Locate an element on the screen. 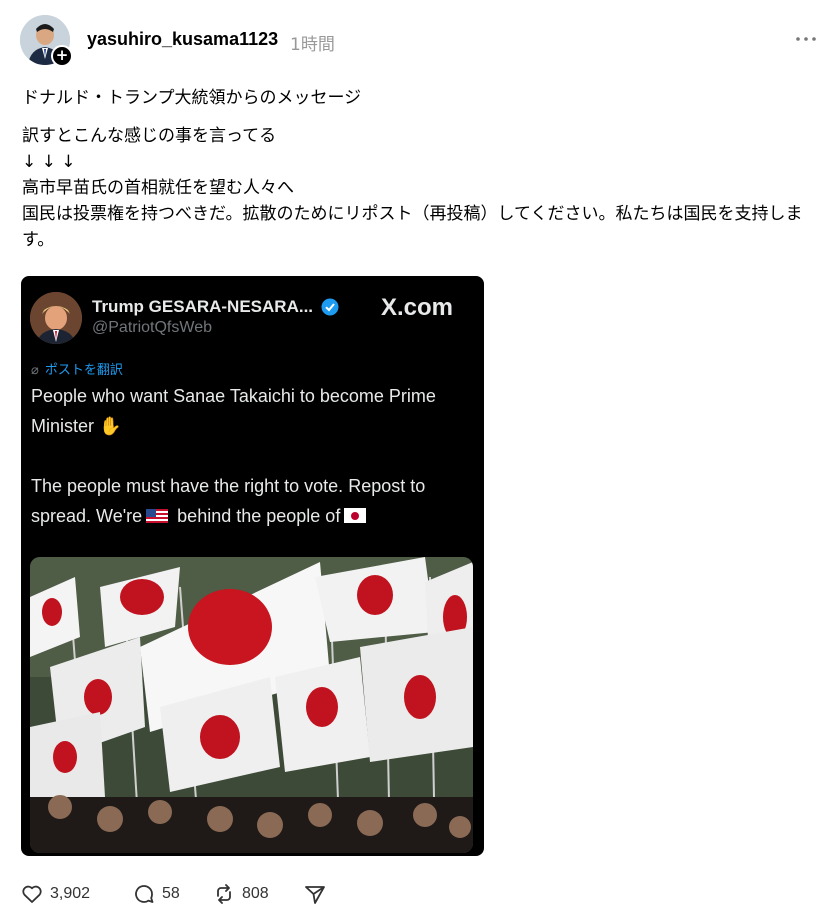 Image resolution: width=826 pixels, height=916 pixels. like-button: 3,902 is located at coordinates (55, 894).